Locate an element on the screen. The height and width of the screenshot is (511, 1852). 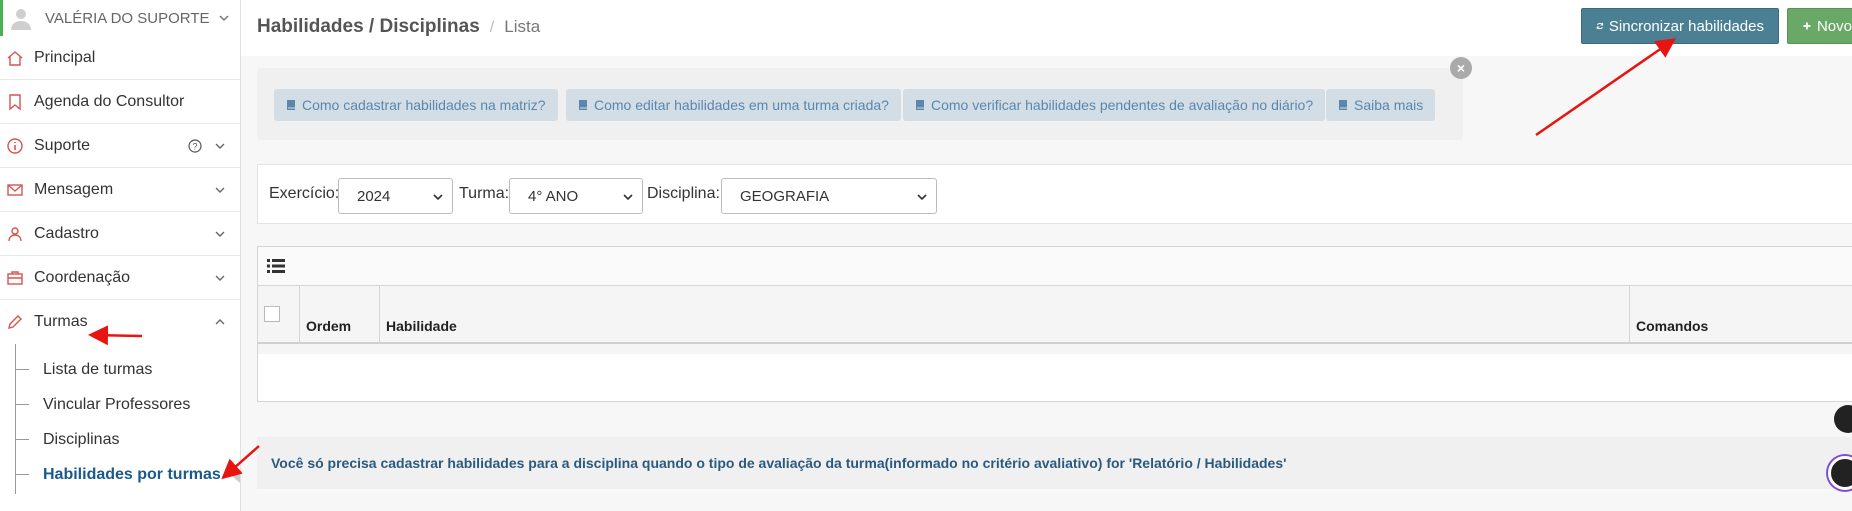
bookmark-icon is located at coordinates (15, 101).